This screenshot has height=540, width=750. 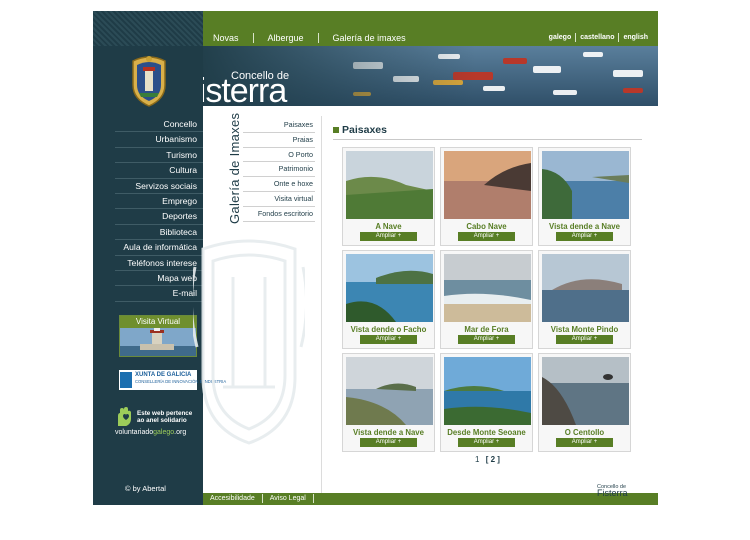 I want to click on section-title: Paisaxes, so click(x=364, y=130).